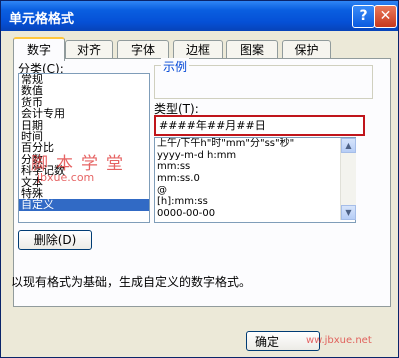 This screenshot has height=358, width=399. What do you see at coordinates (255, 144) in the screenshot?
I see `format-item: 上午/下午h"时"mm"分"ss"秒"` at bounding box center [255, 144].